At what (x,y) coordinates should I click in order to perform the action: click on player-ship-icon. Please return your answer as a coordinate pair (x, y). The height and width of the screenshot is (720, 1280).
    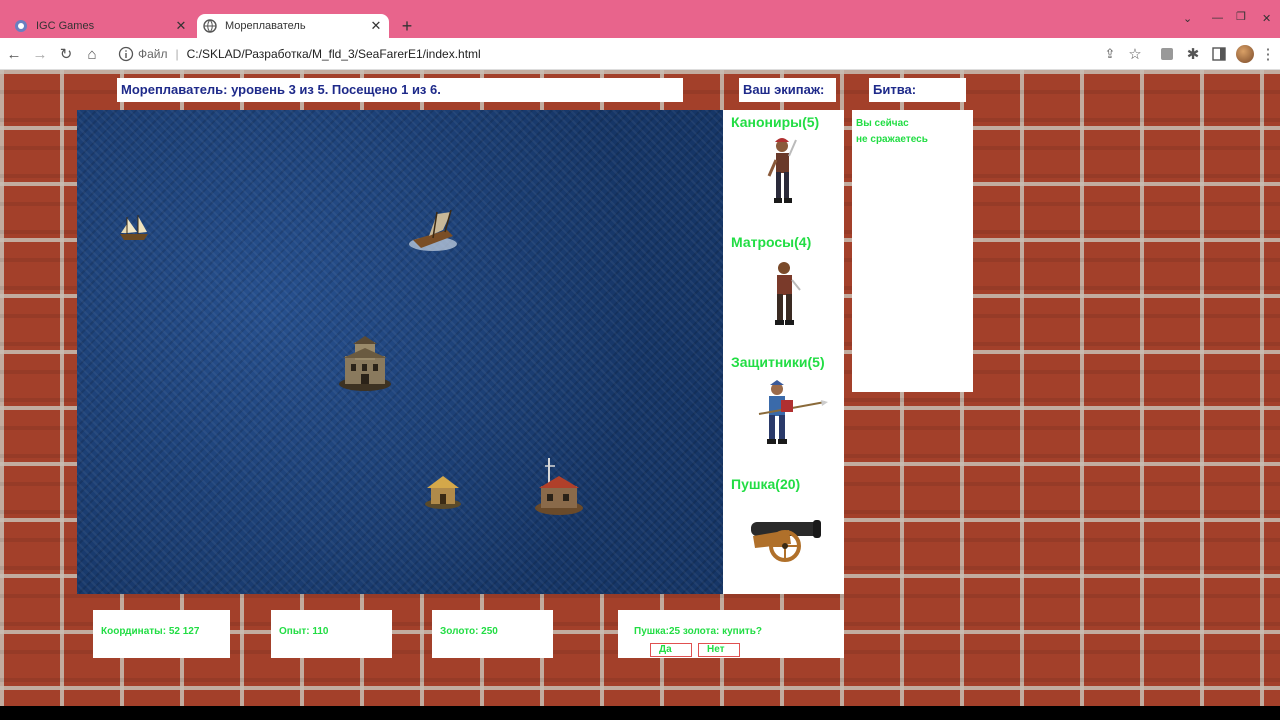
    Looking at the image, I should click on (134, 228).